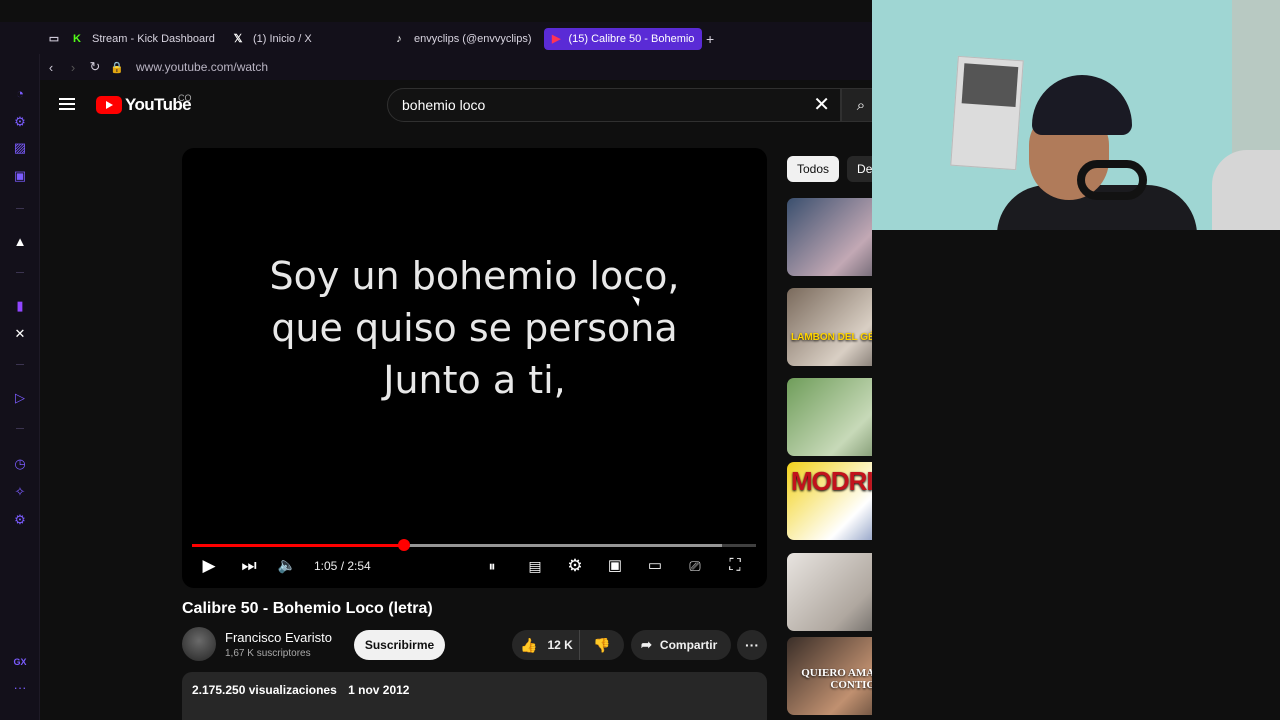 This screenshot has width=1280, height=720. What do you see at coordinates (829, 501) in the screenshot?
I see `video-thumbnail: MODRIC26:37` at bounding box center [829, 501].